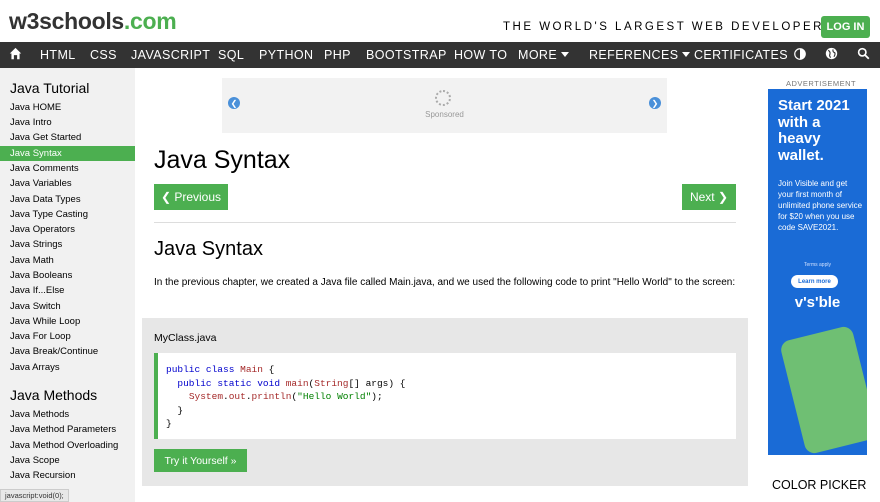  I want to click on nav-certificates: CERTIFICATES, so click(741, 55).